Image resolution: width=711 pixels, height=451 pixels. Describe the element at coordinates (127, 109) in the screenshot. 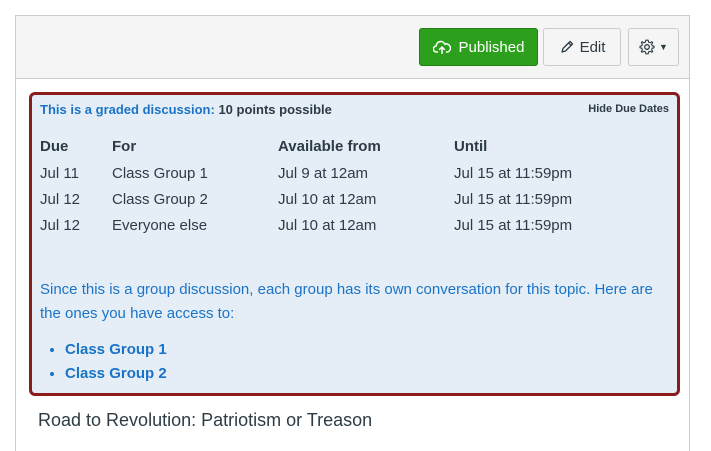

I see `graded-discussion-label: This is a graded discussion:` at that location.